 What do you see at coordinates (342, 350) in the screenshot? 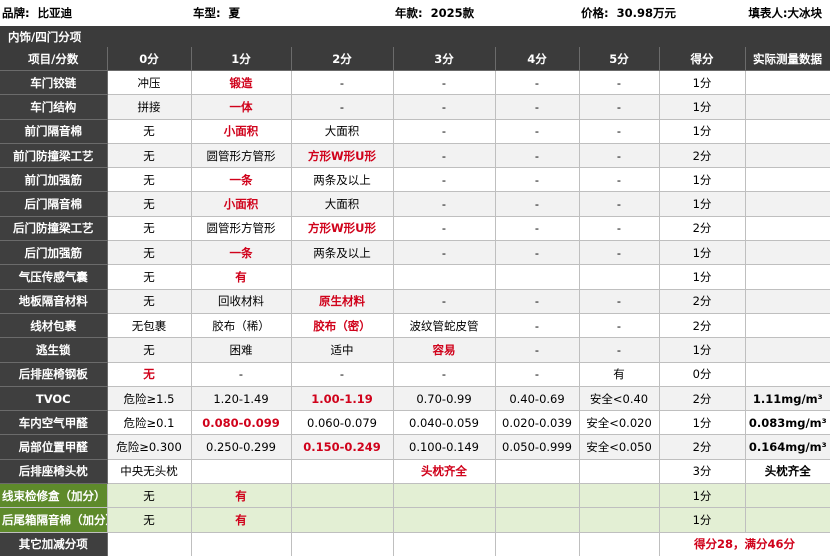
I see `option-cell: 适中` at bounding box center [342, 350].